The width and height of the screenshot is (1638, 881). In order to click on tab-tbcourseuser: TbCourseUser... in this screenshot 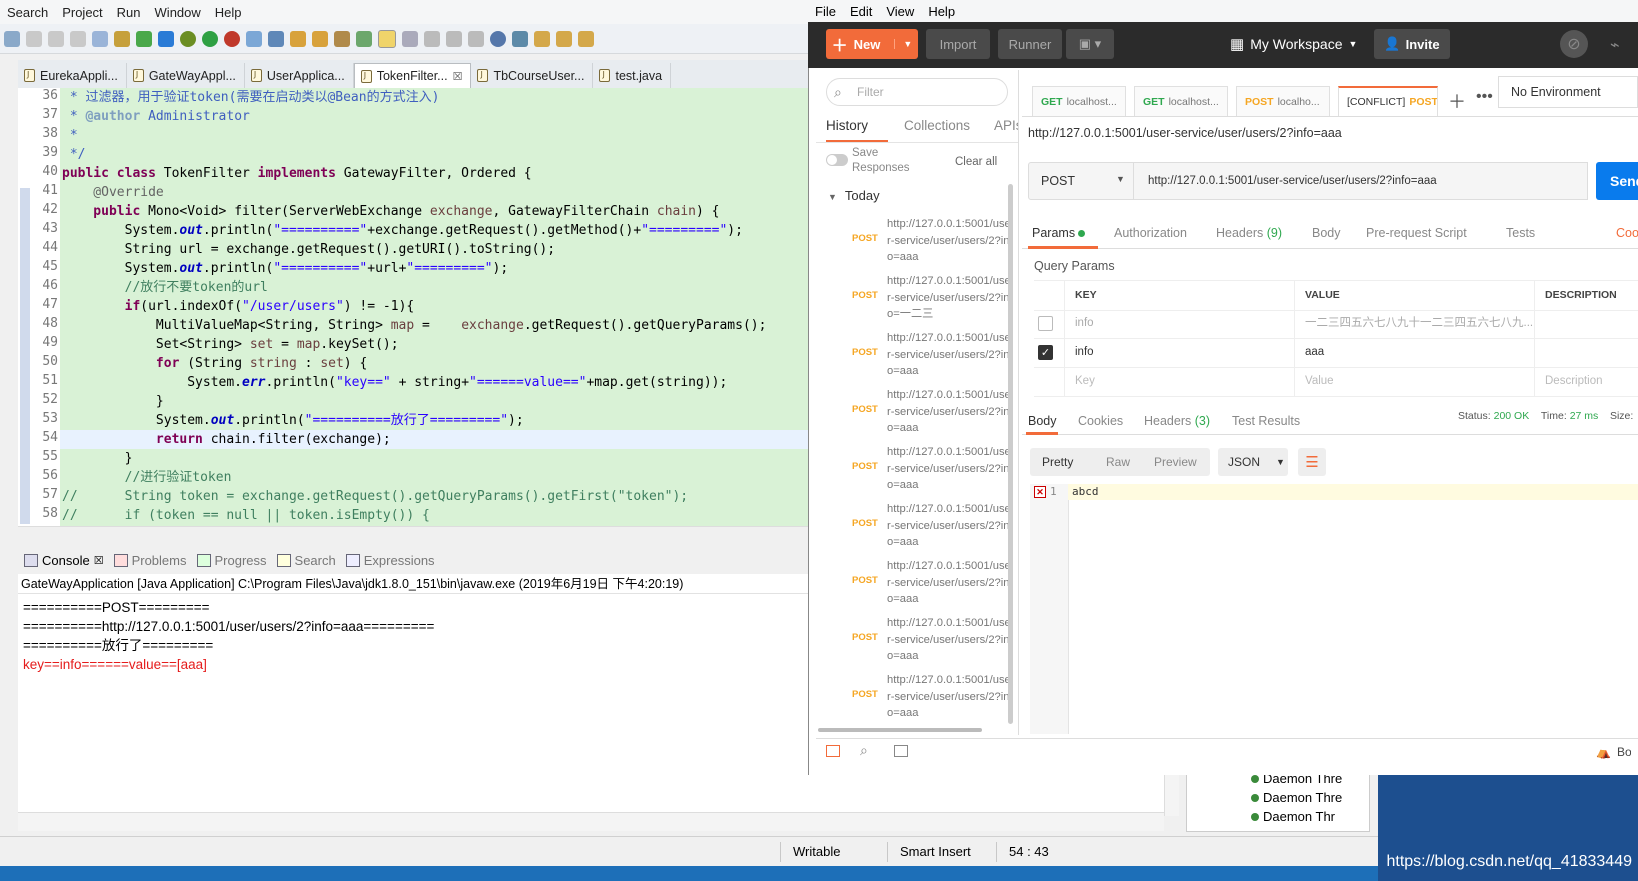, I will do `click(532, 75)`.